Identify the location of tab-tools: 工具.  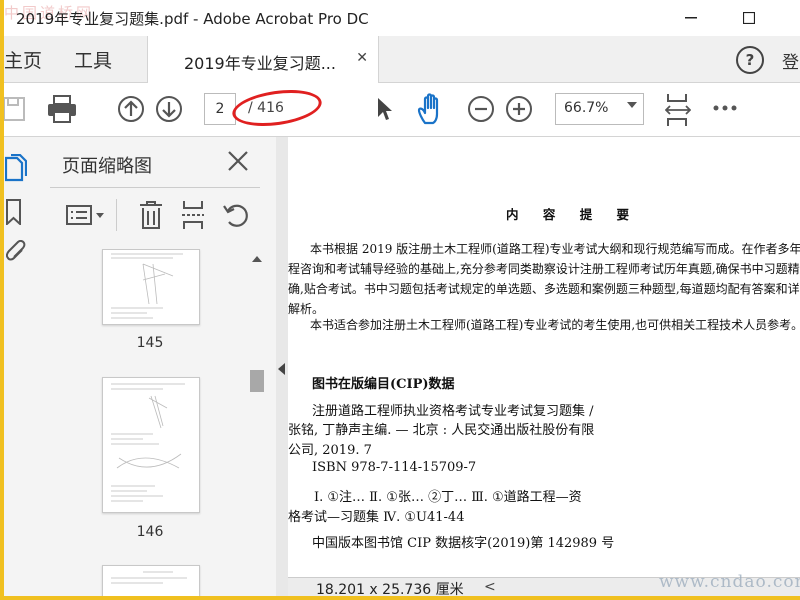
(93, 59).